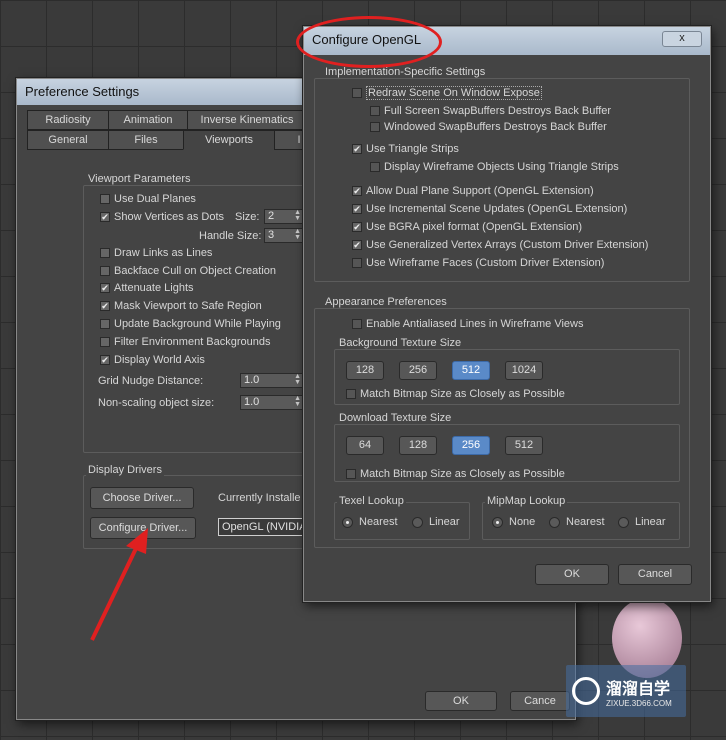 This screenshot has height=740, width=726. What do you see at coordinates (639, 703) in the screenshot?
I see `watermark-url: ZIXUE.3D66.COM` at bounding box center [639, 703].